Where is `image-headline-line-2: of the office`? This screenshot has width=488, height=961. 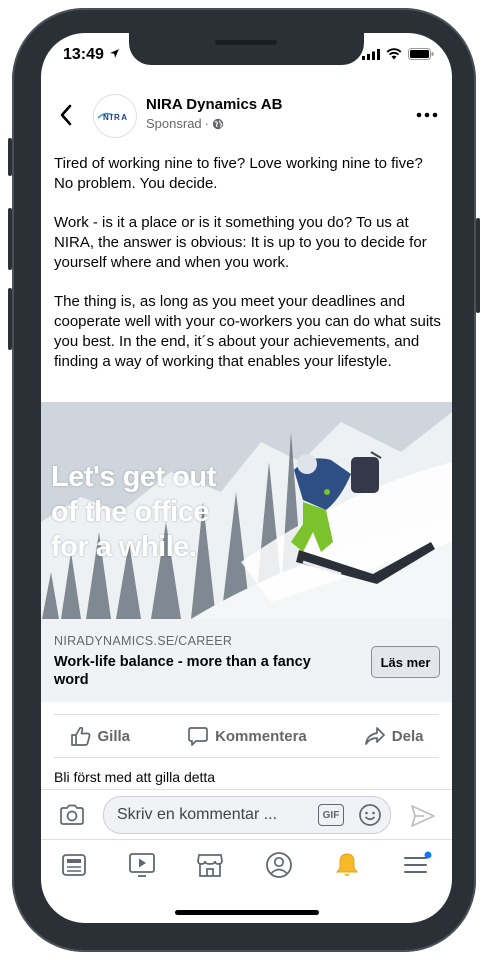
image-headline-line-2: of the office is located at coordinates (130, 512).